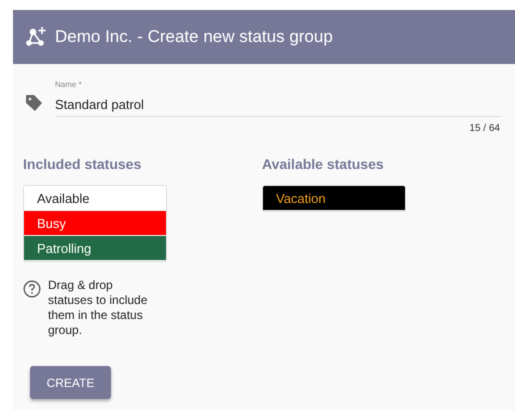 The image size is (515, 410). What do you see at coordinates (194, 37) in the screenshot?
I see `window-title: Demo Inc. - Create new status group` at bounding box center [194, 37].